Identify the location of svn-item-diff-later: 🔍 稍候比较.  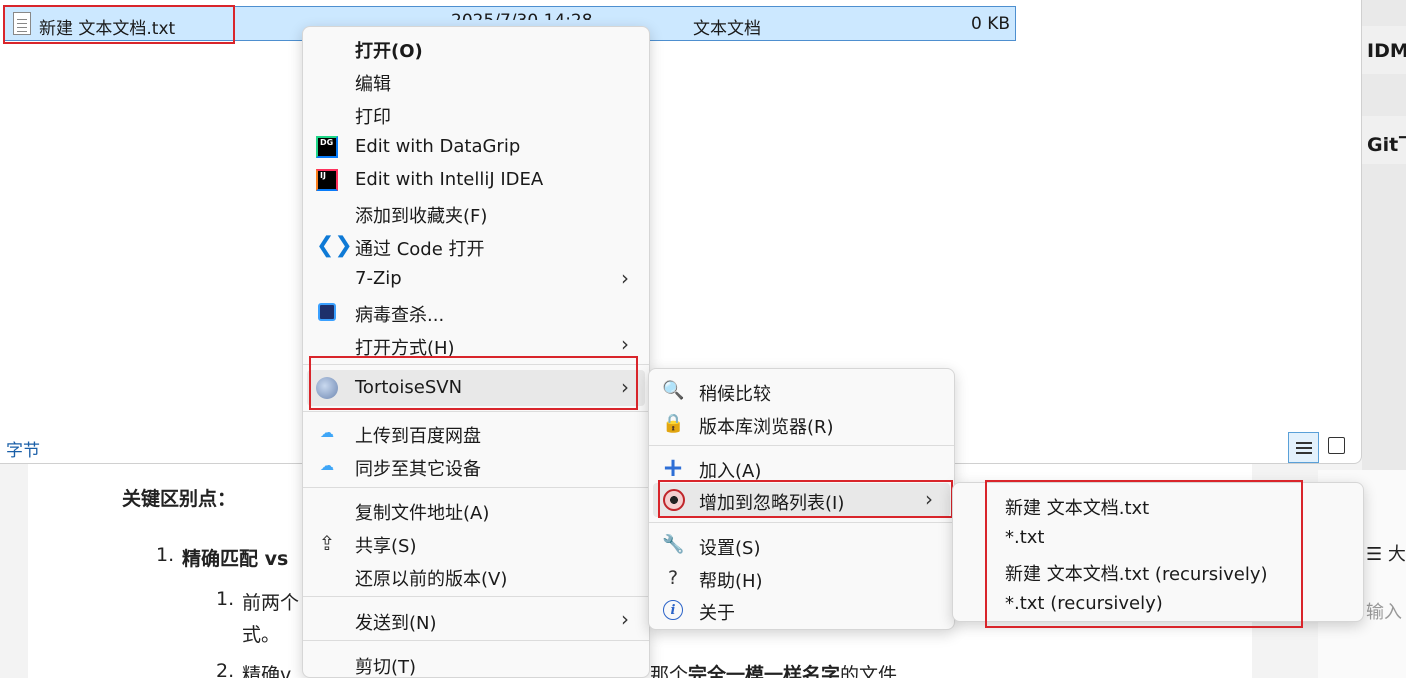
(801, 390).